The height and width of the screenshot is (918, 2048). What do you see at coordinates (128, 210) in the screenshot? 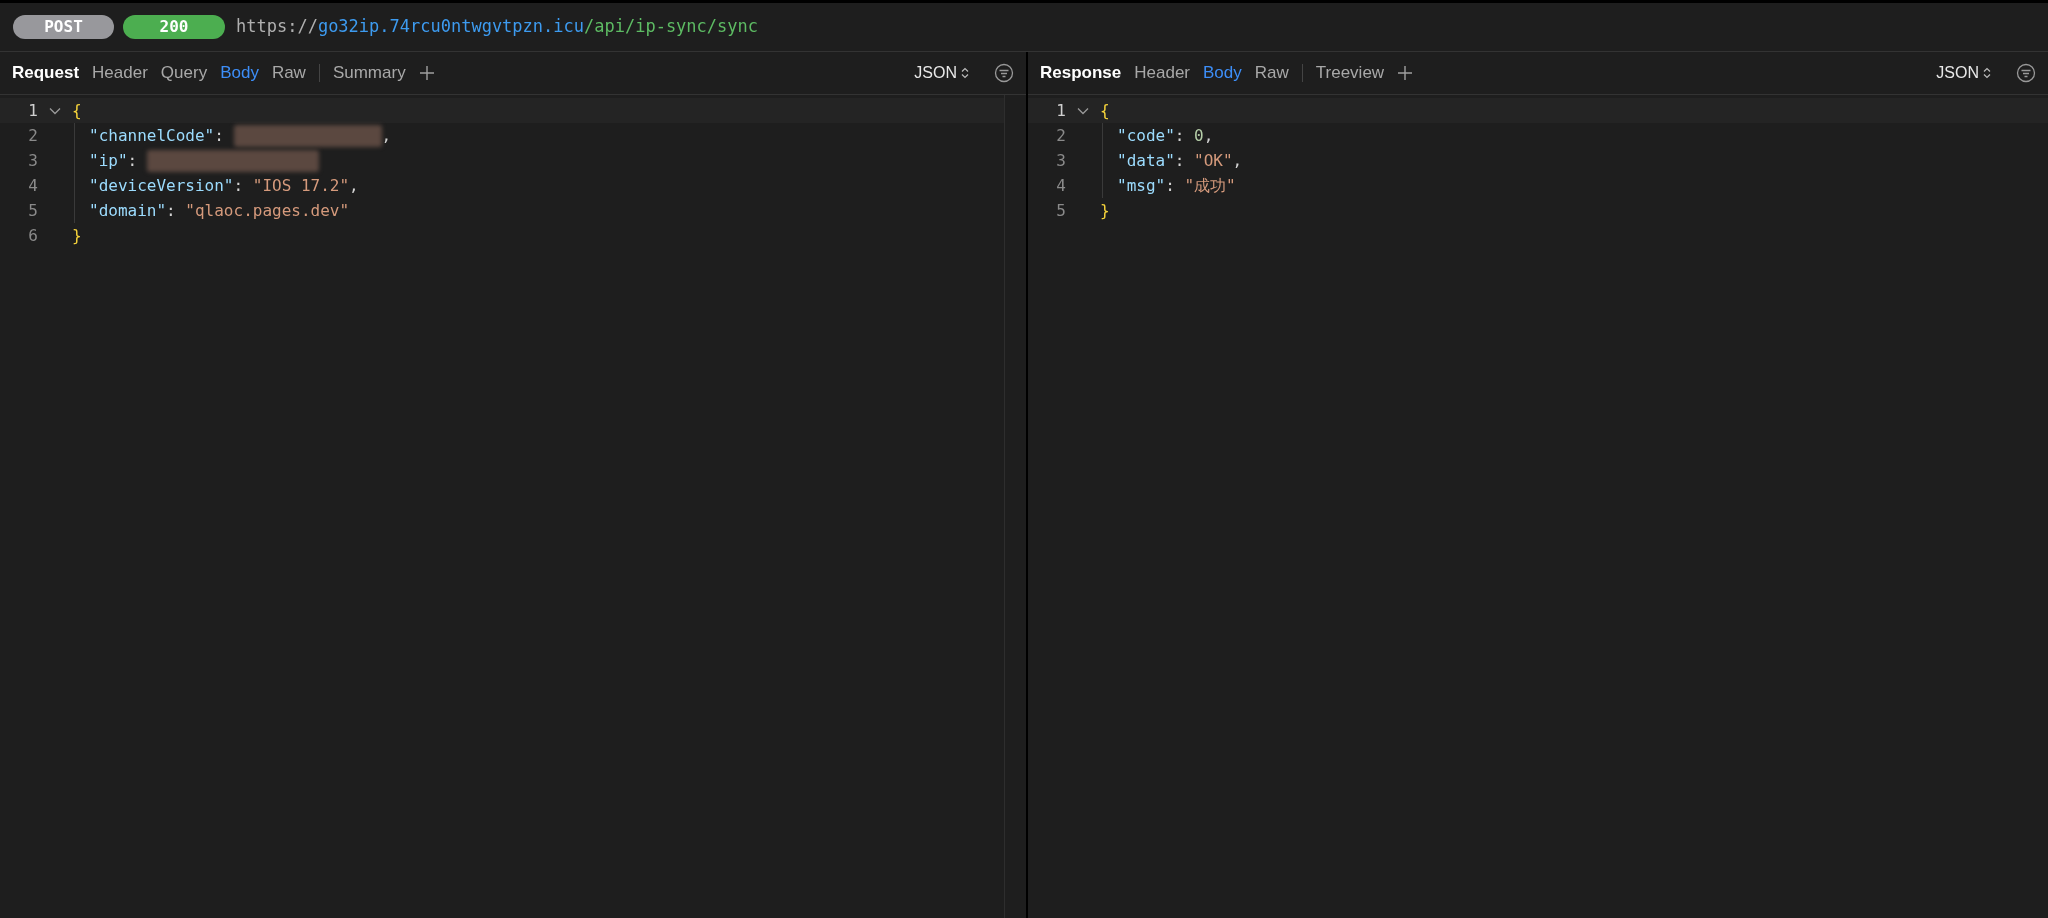
I see `code-token: "domain"` at bounding box center [128, 210].